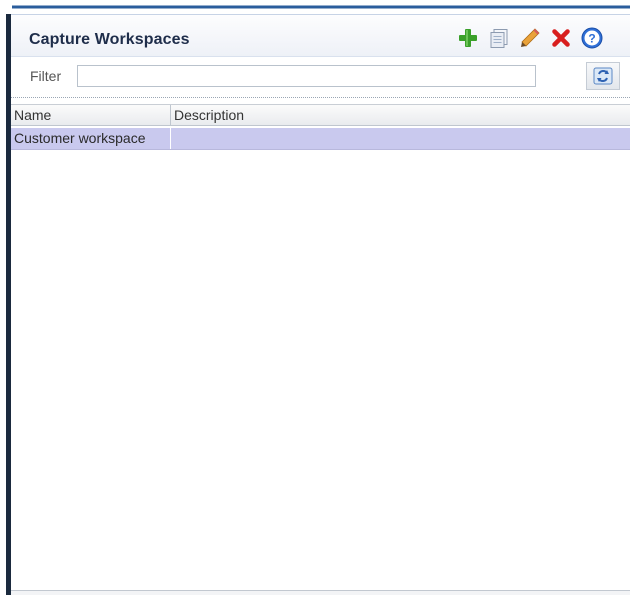 The image size is (630, 595). I want to click on column-header-description: Description, so click(400, 115).